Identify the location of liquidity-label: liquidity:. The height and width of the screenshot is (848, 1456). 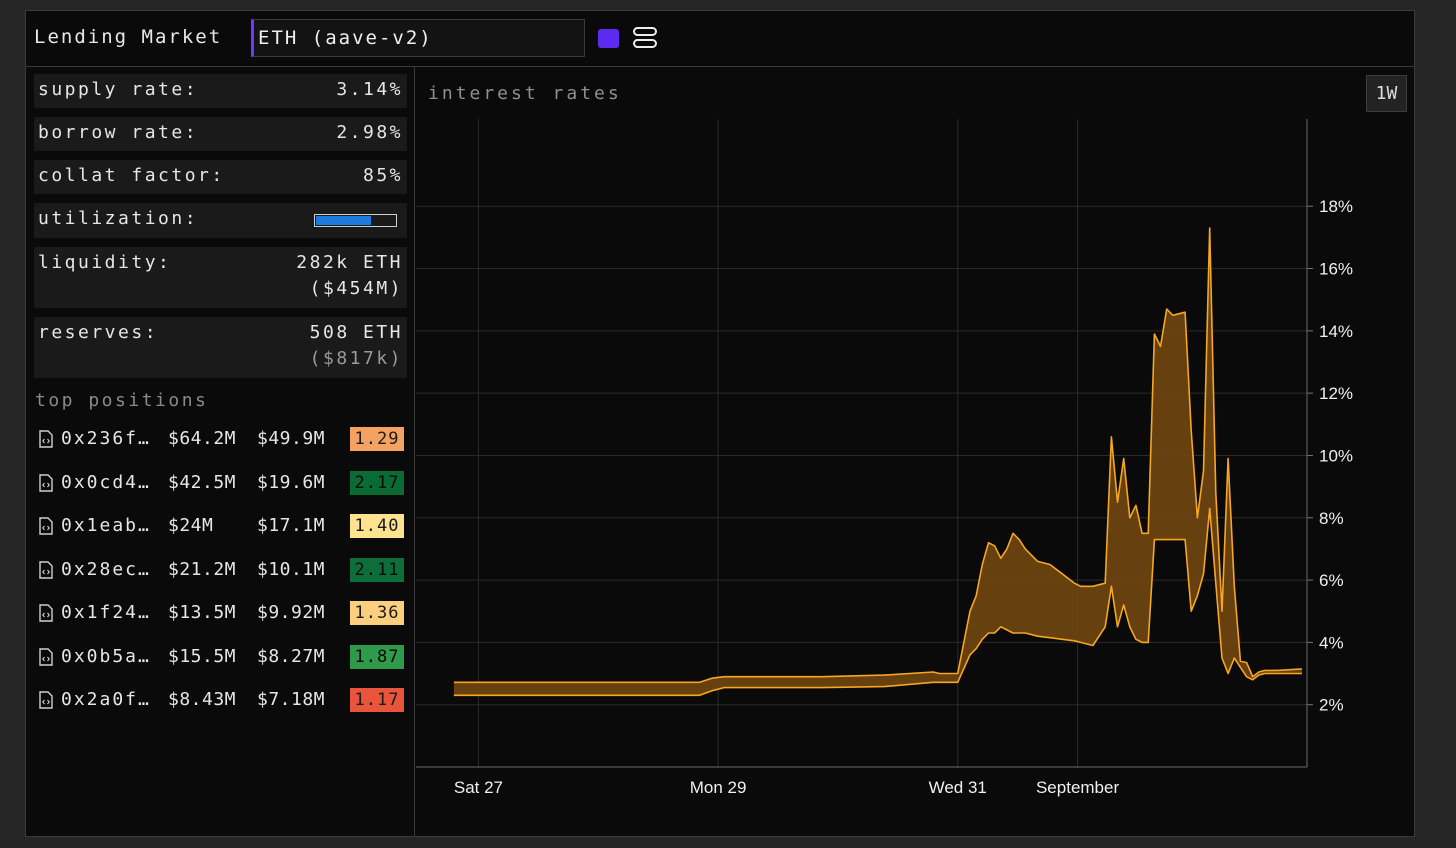
(105, 262).